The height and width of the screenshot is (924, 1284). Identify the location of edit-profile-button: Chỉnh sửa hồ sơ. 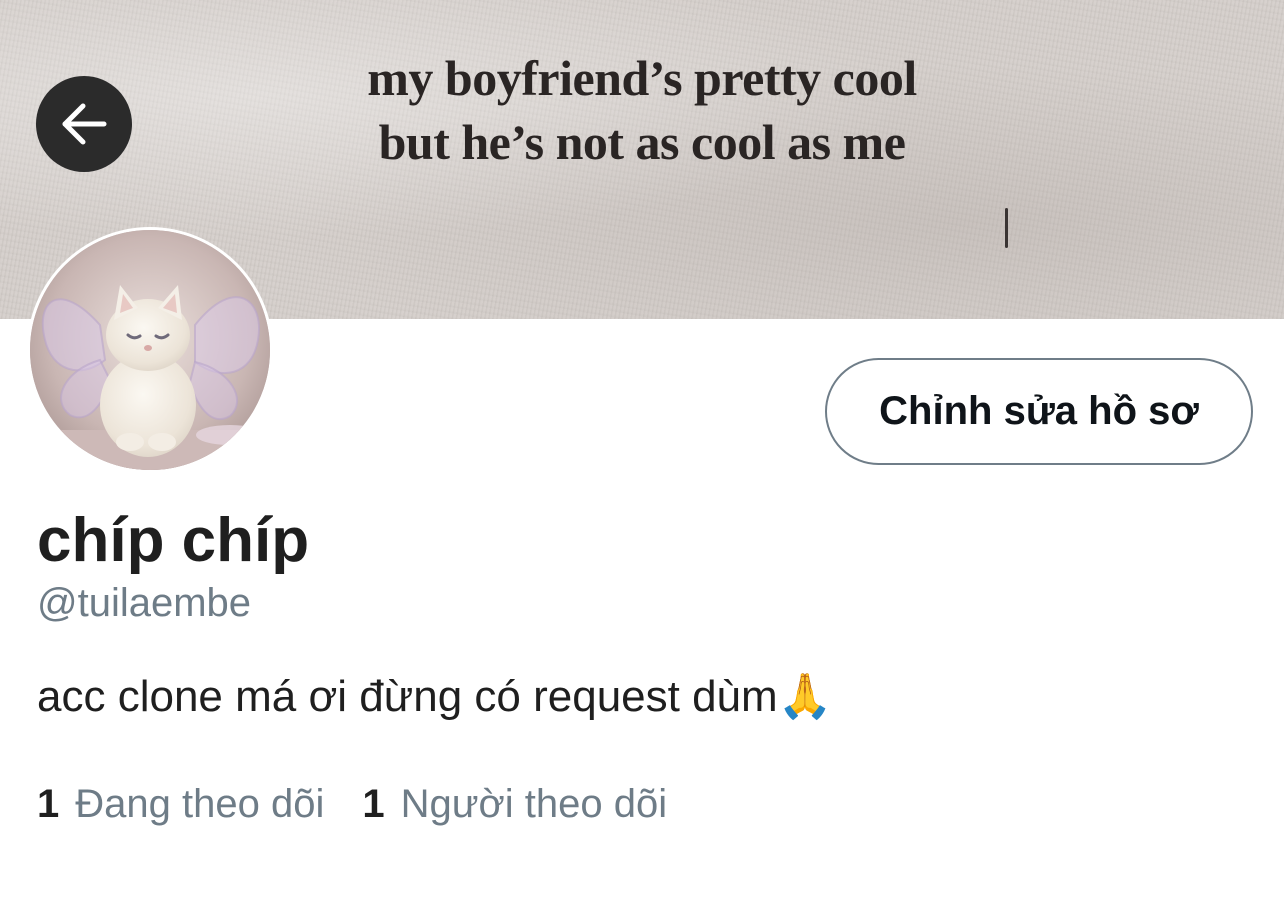
(1039, 411).